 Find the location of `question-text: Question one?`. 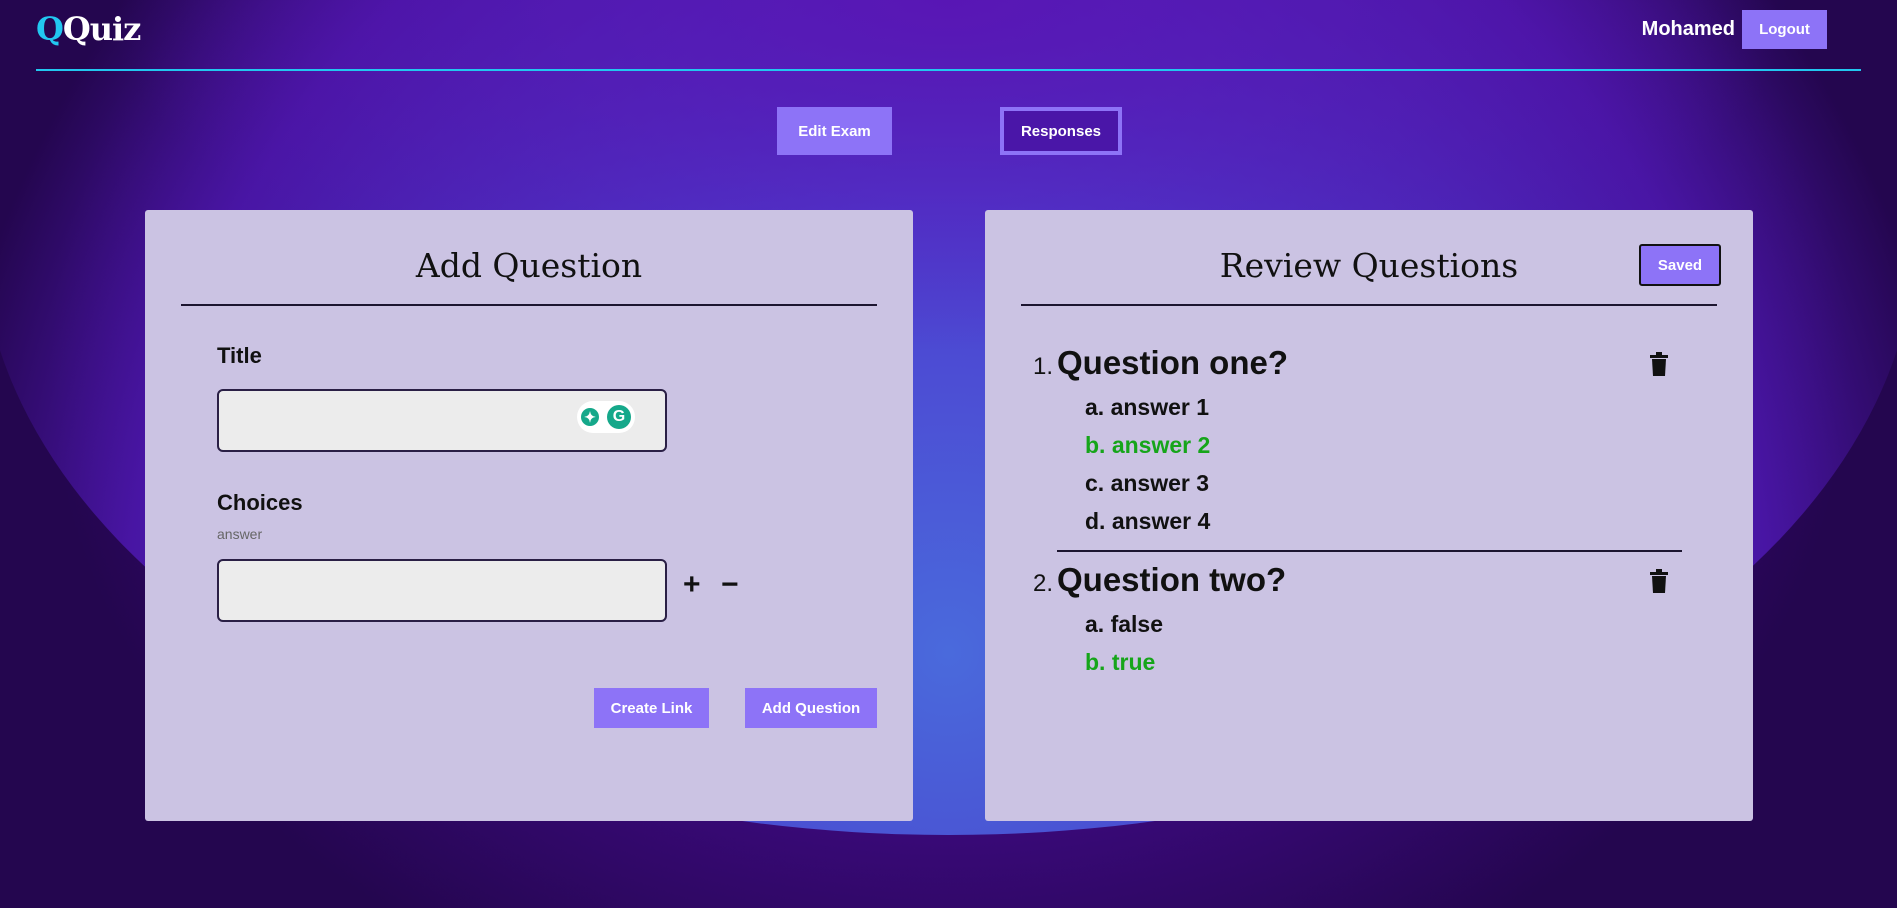

question-text: Question one? is located at coordinates (1172, 362).